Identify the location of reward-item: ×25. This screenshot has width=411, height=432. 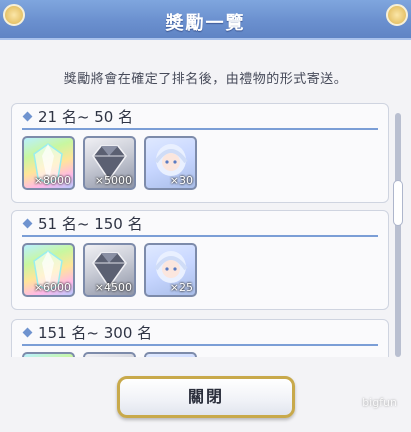
(170, 270).